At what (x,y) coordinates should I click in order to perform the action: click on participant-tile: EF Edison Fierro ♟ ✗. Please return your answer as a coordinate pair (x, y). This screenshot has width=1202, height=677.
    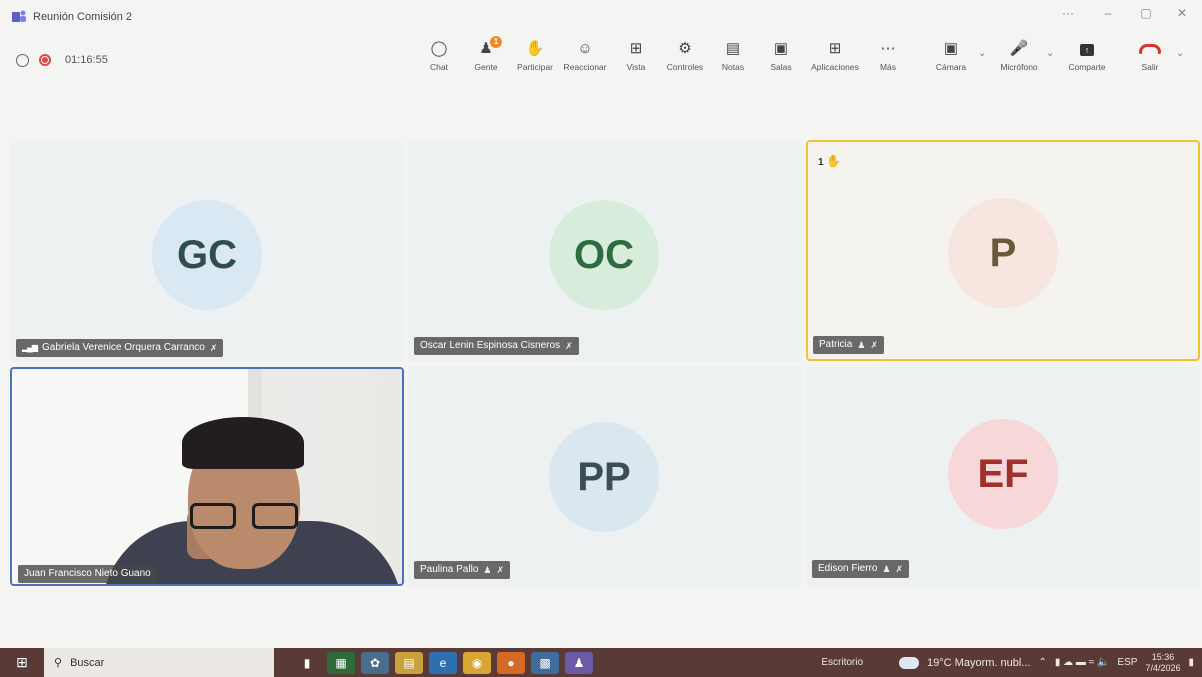
    Looking at the image, I should click on (1003, 476).